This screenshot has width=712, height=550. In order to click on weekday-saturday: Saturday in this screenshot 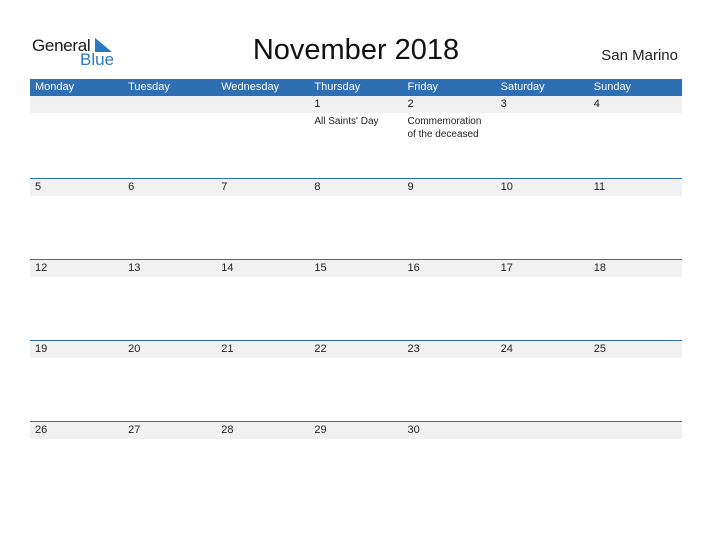, I will do `click(522, 87)`.